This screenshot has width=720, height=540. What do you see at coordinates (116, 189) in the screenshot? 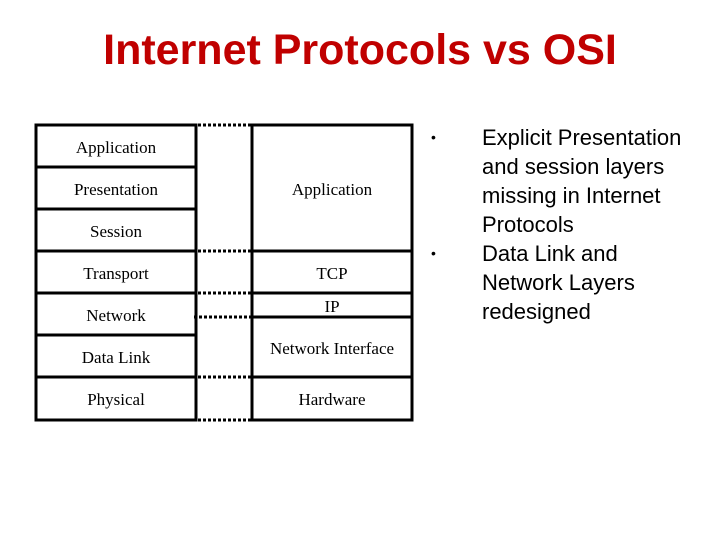
I see `osi-layer-presentation: Presentation` at bounding box center [116, 189].